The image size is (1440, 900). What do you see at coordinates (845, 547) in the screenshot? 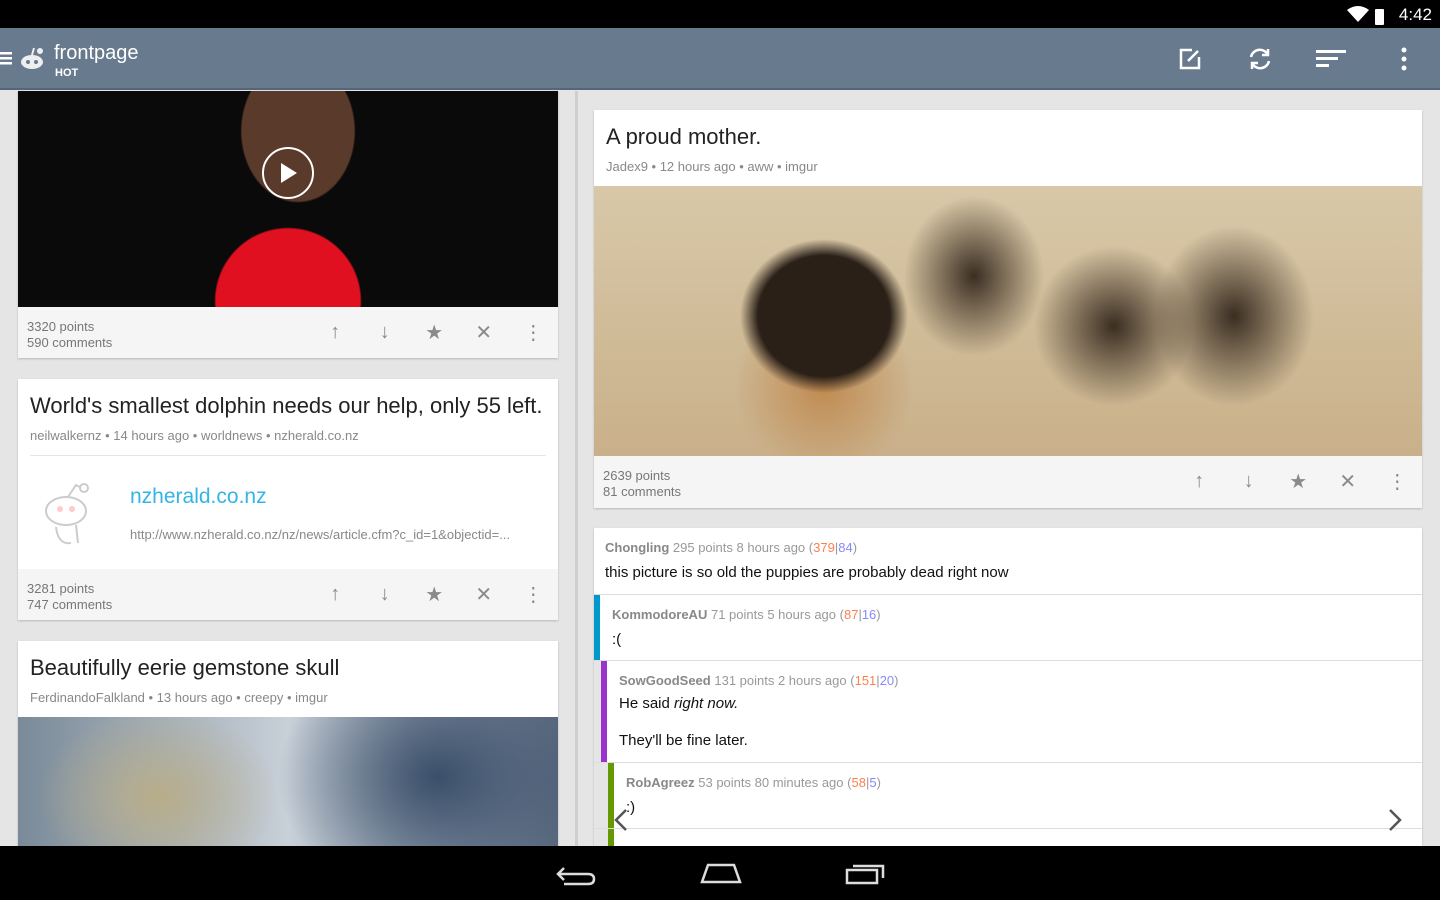
I see `downvotes: 84` at bounding box center [845, 547].